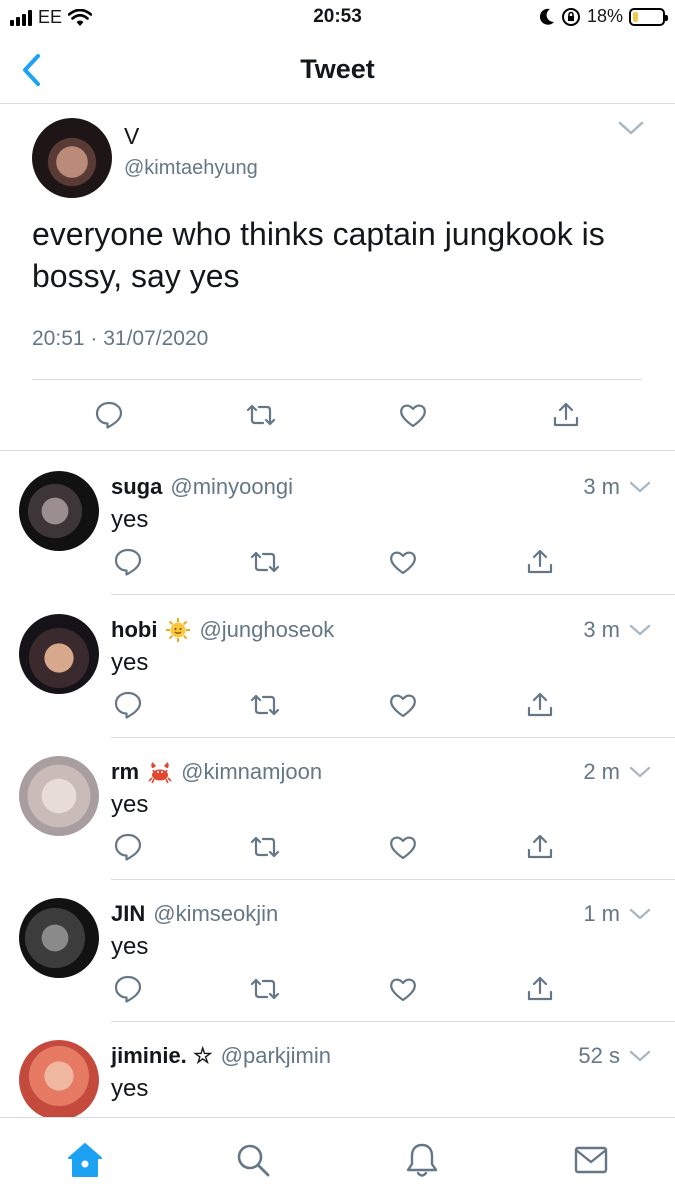  Describe the element at coordinates (162, 1056) in the screenshot. I see `reply-author-name: jiminie. ☆` at that location.